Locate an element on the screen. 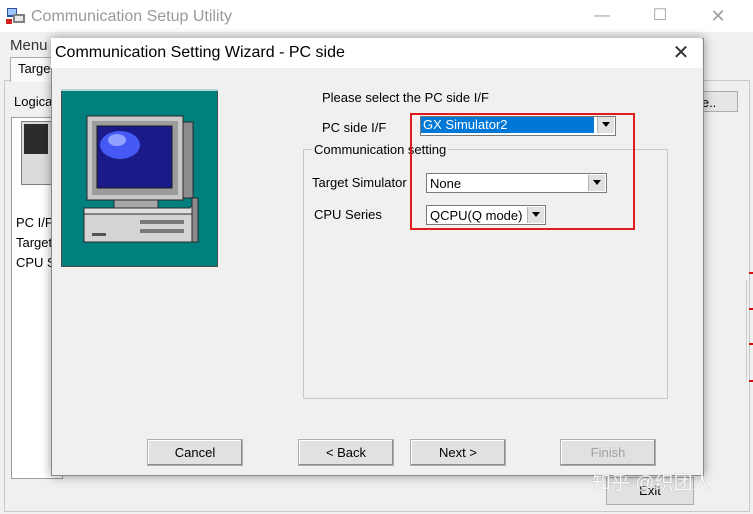 The width and height of the screenshot is (753, 514). menu-bar-menu: Menu is located at coordinates (29, 45).